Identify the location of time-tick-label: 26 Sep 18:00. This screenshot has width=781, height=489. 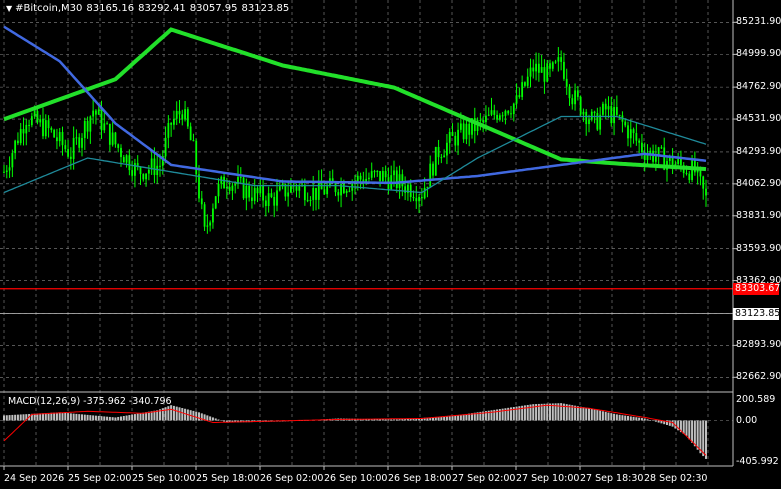
(420, 478).